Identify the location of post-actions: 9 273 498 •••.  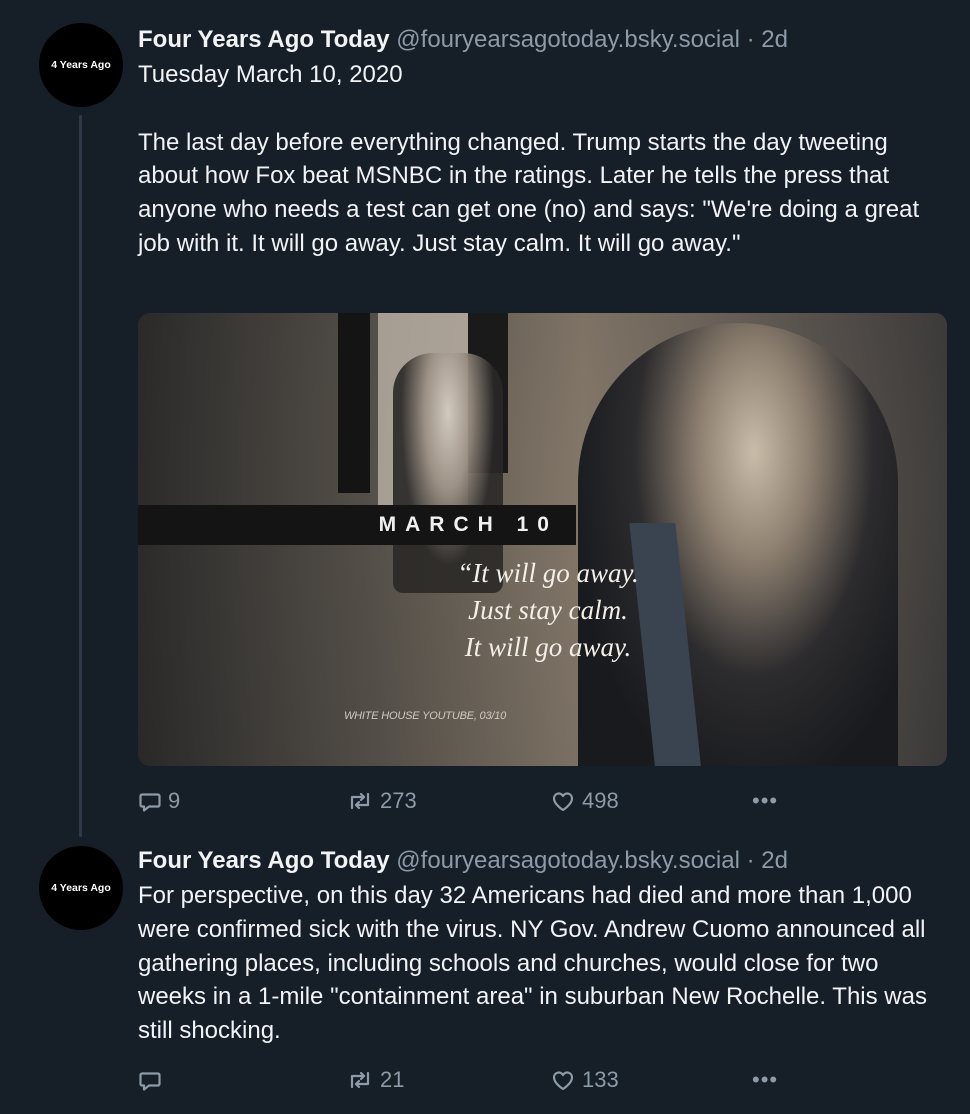
(538, 801).